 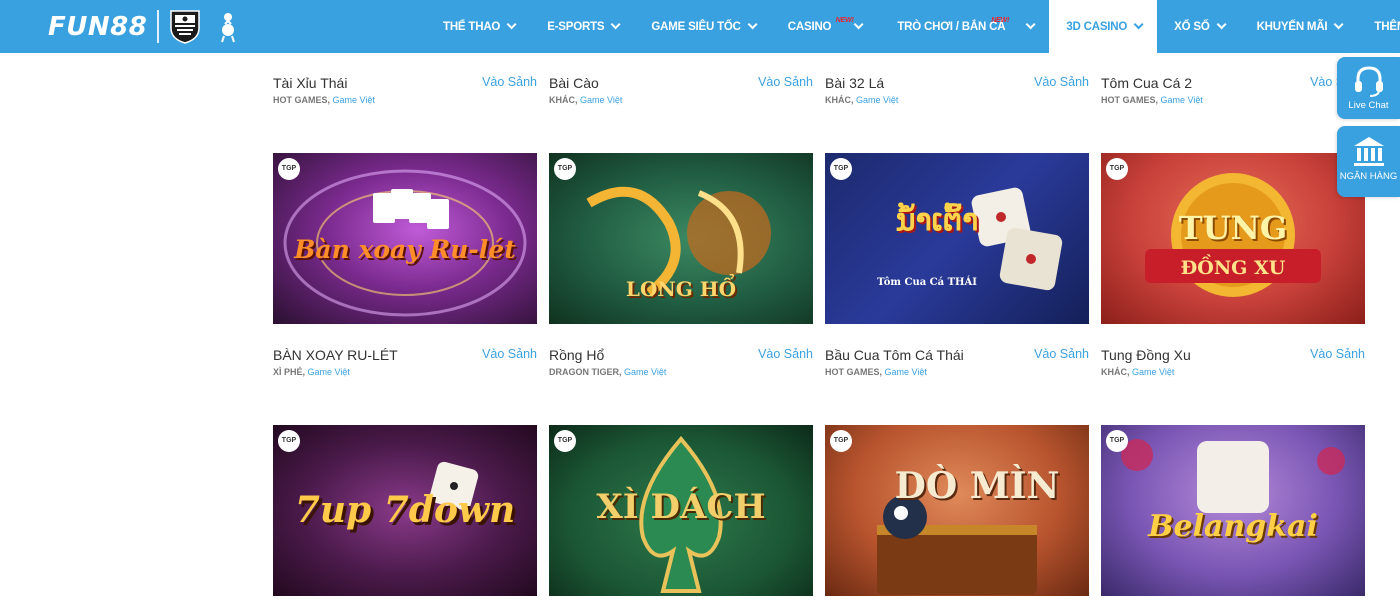 What do you see at coordinates (809, 26) in the screenshot?
I see `nav-label: CASINO` at bounding box center [809, 26].